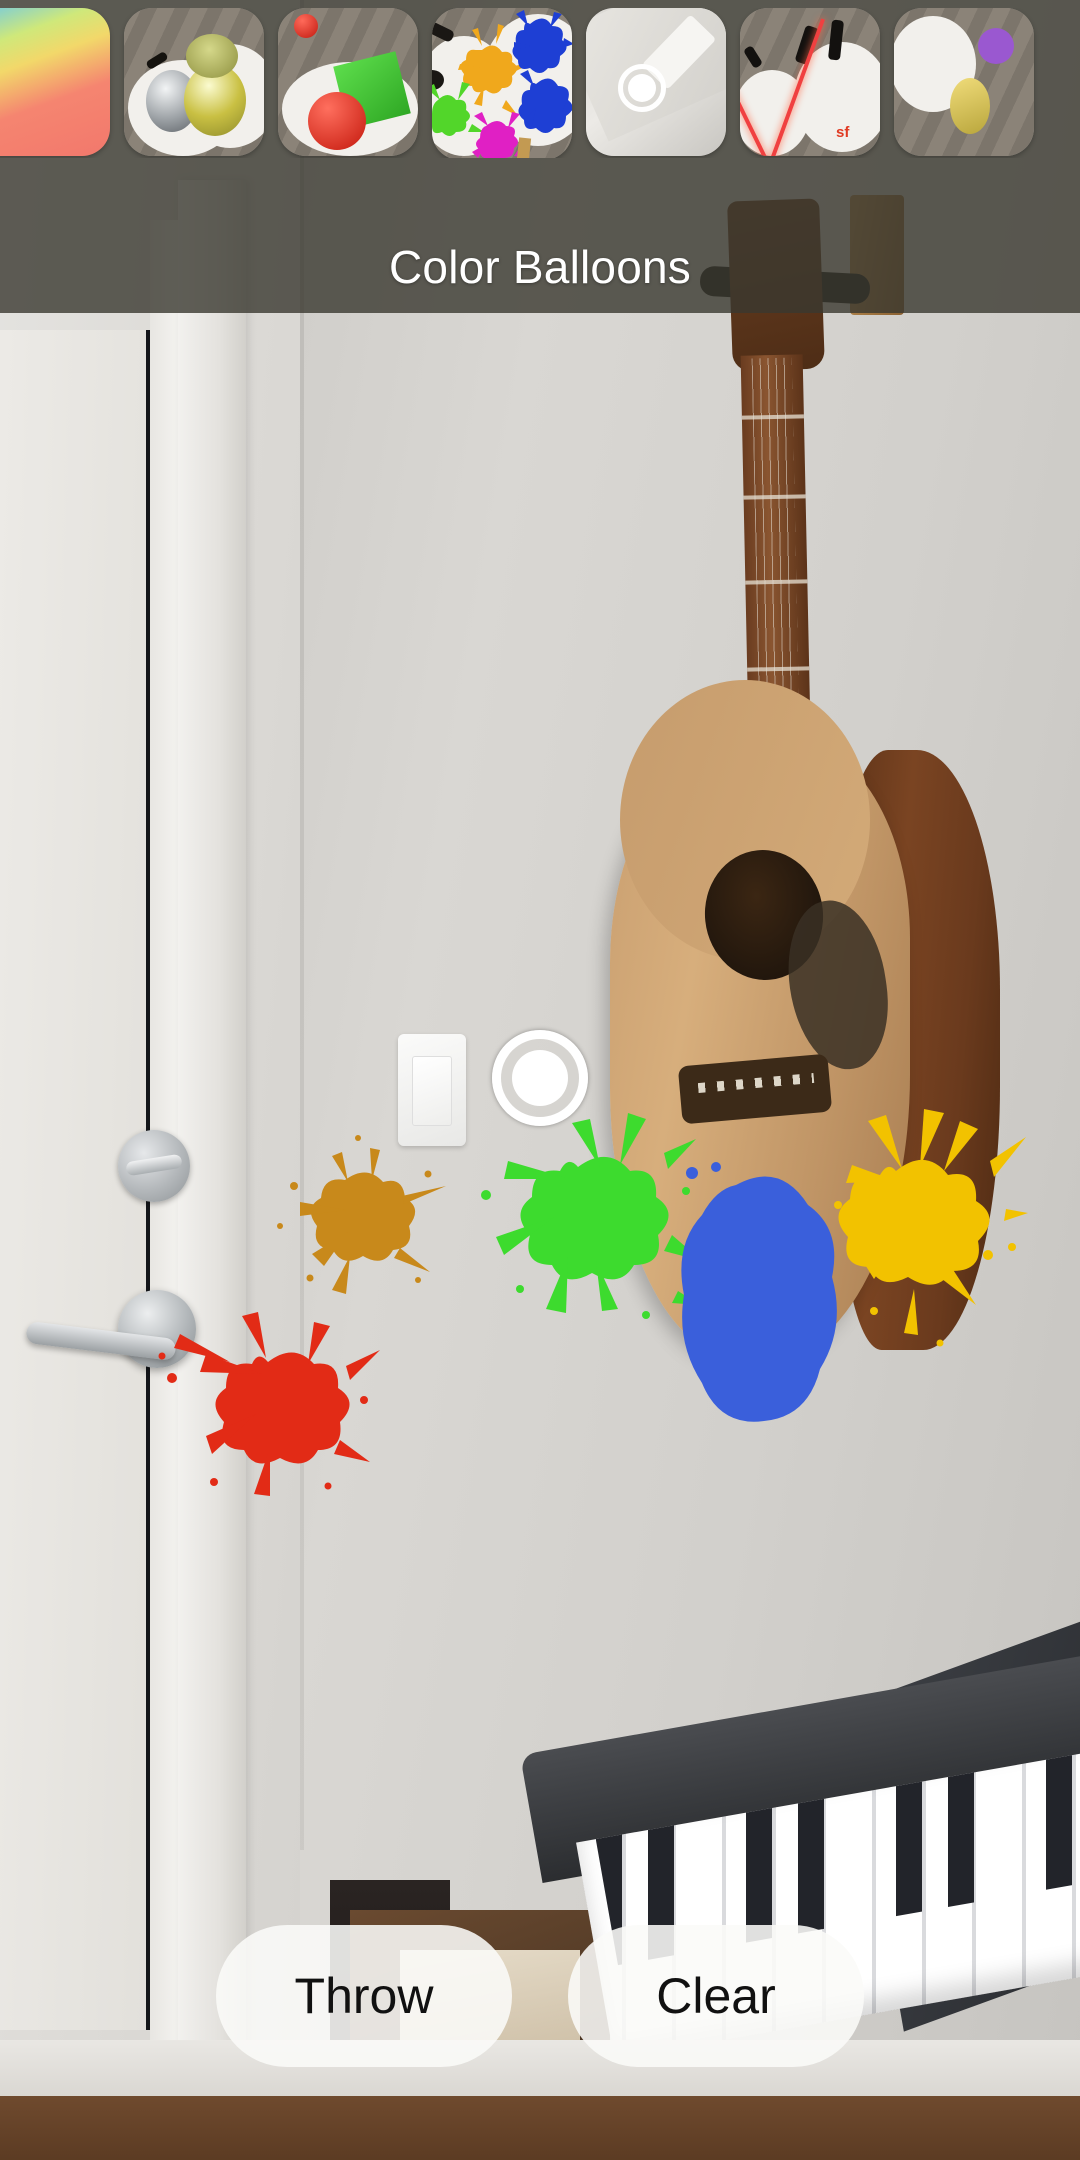  I want to click on thumbnail-red-laser: sf, so click(810, 82).